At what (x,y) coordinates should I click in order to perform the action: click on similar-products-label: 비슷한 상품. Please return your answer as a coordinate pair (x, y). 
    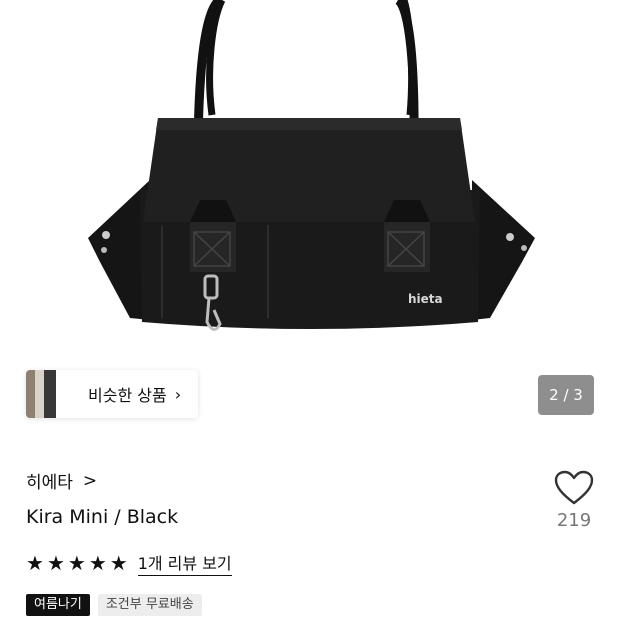
    Looking at the image, I should click on (127, 395).